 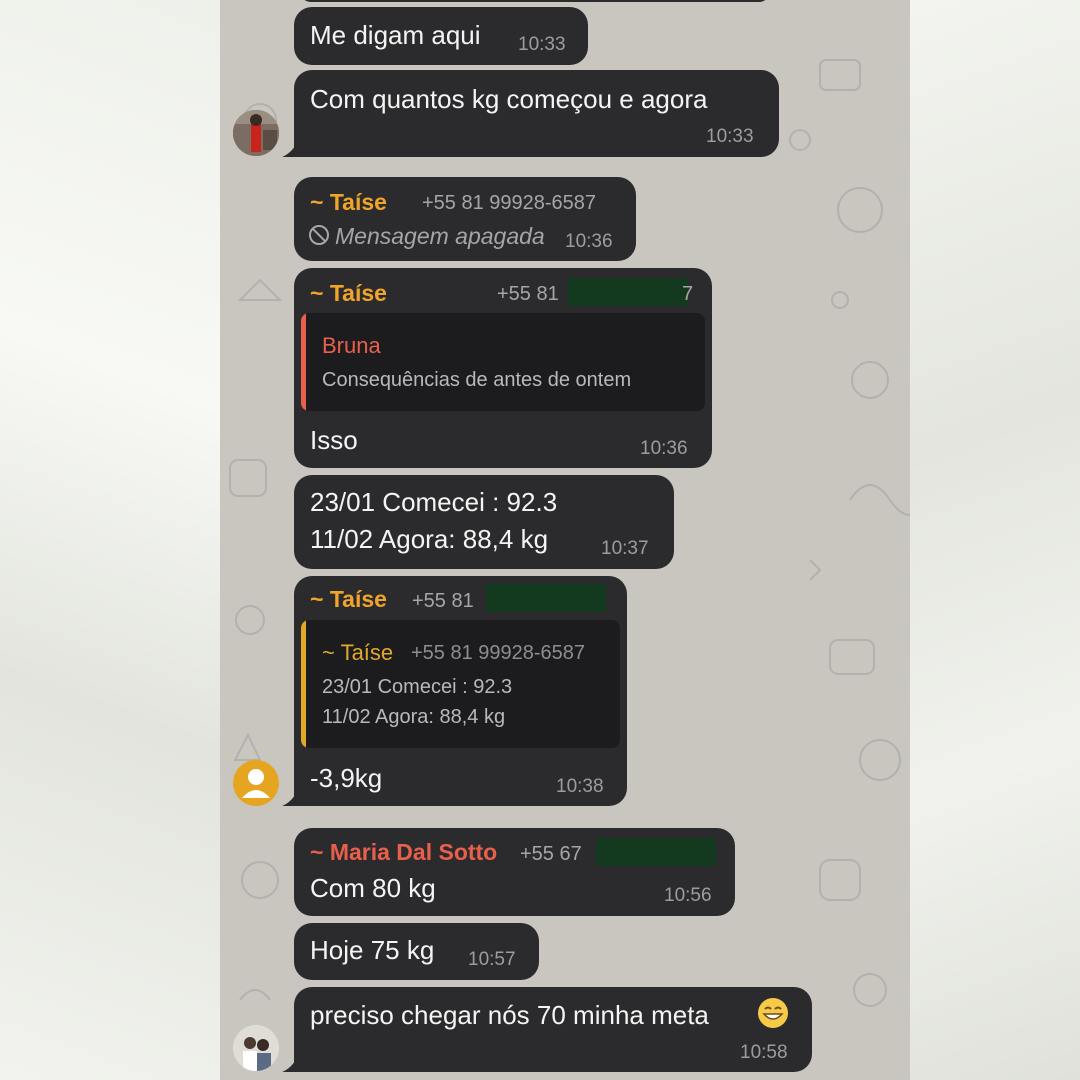 I want to click on message-text: Me digam aqui, so click(x=395, y=35).